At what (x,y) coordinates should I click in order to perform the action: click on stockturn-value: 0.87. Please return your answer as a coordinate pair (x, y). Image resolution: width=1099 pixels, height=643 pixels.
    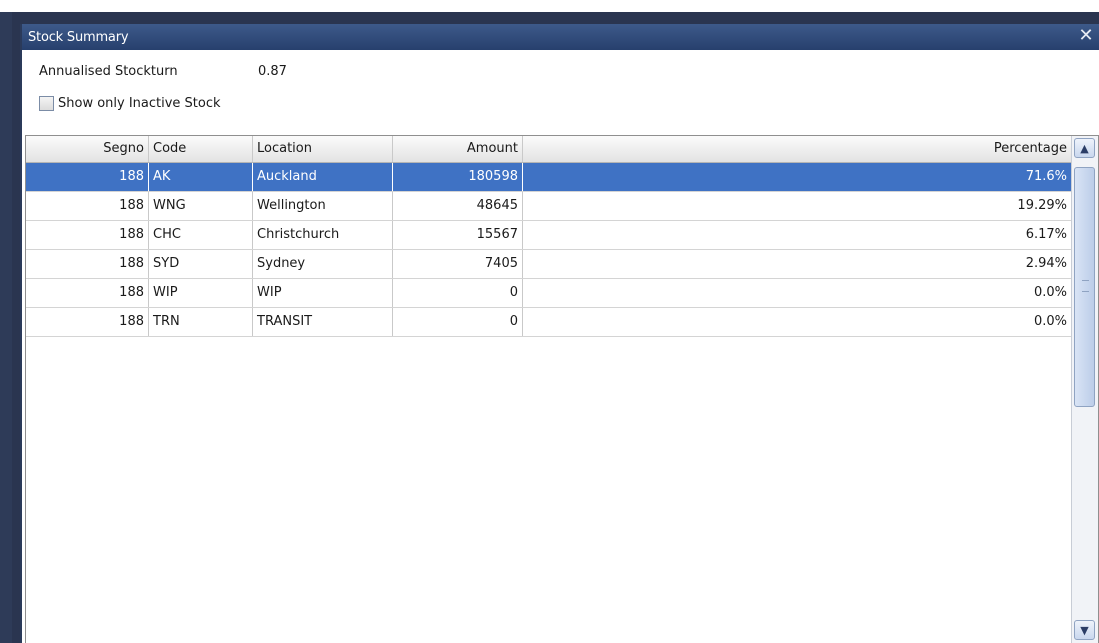
    Looking at the image, I should click on (272, 71).